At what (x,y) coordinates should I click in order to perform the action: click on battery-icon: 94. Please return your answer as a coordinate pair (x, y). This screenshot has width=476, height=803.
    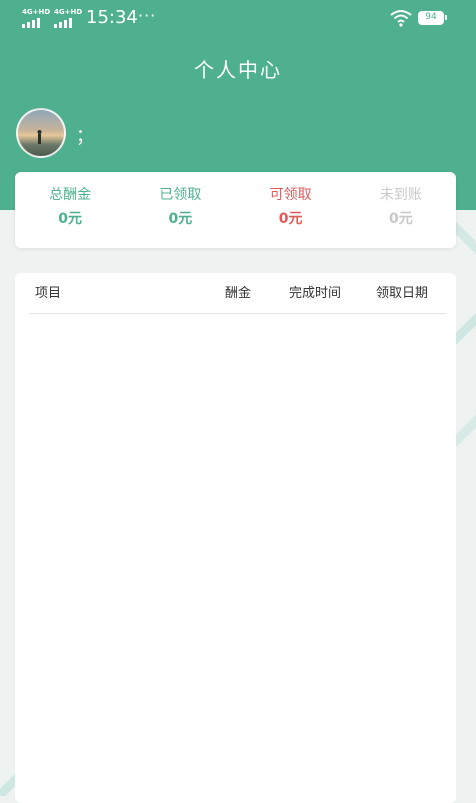
    Looking at the image, I should click on (432, 18).